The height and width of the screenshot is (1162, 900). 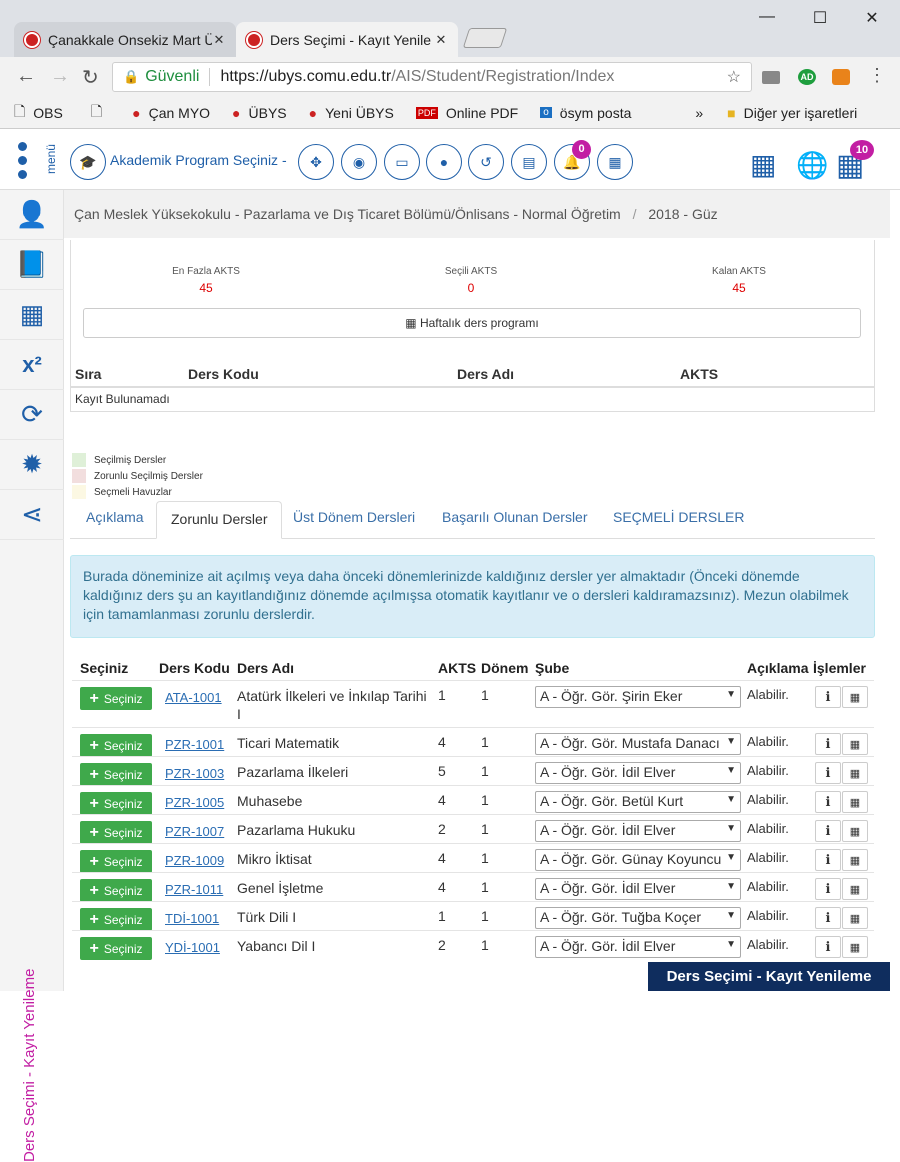 What do you see at coordinates (734, 77) in the screenshot?
I see `bookmark-star-icon: ☆` at bounding box center [734, 77].